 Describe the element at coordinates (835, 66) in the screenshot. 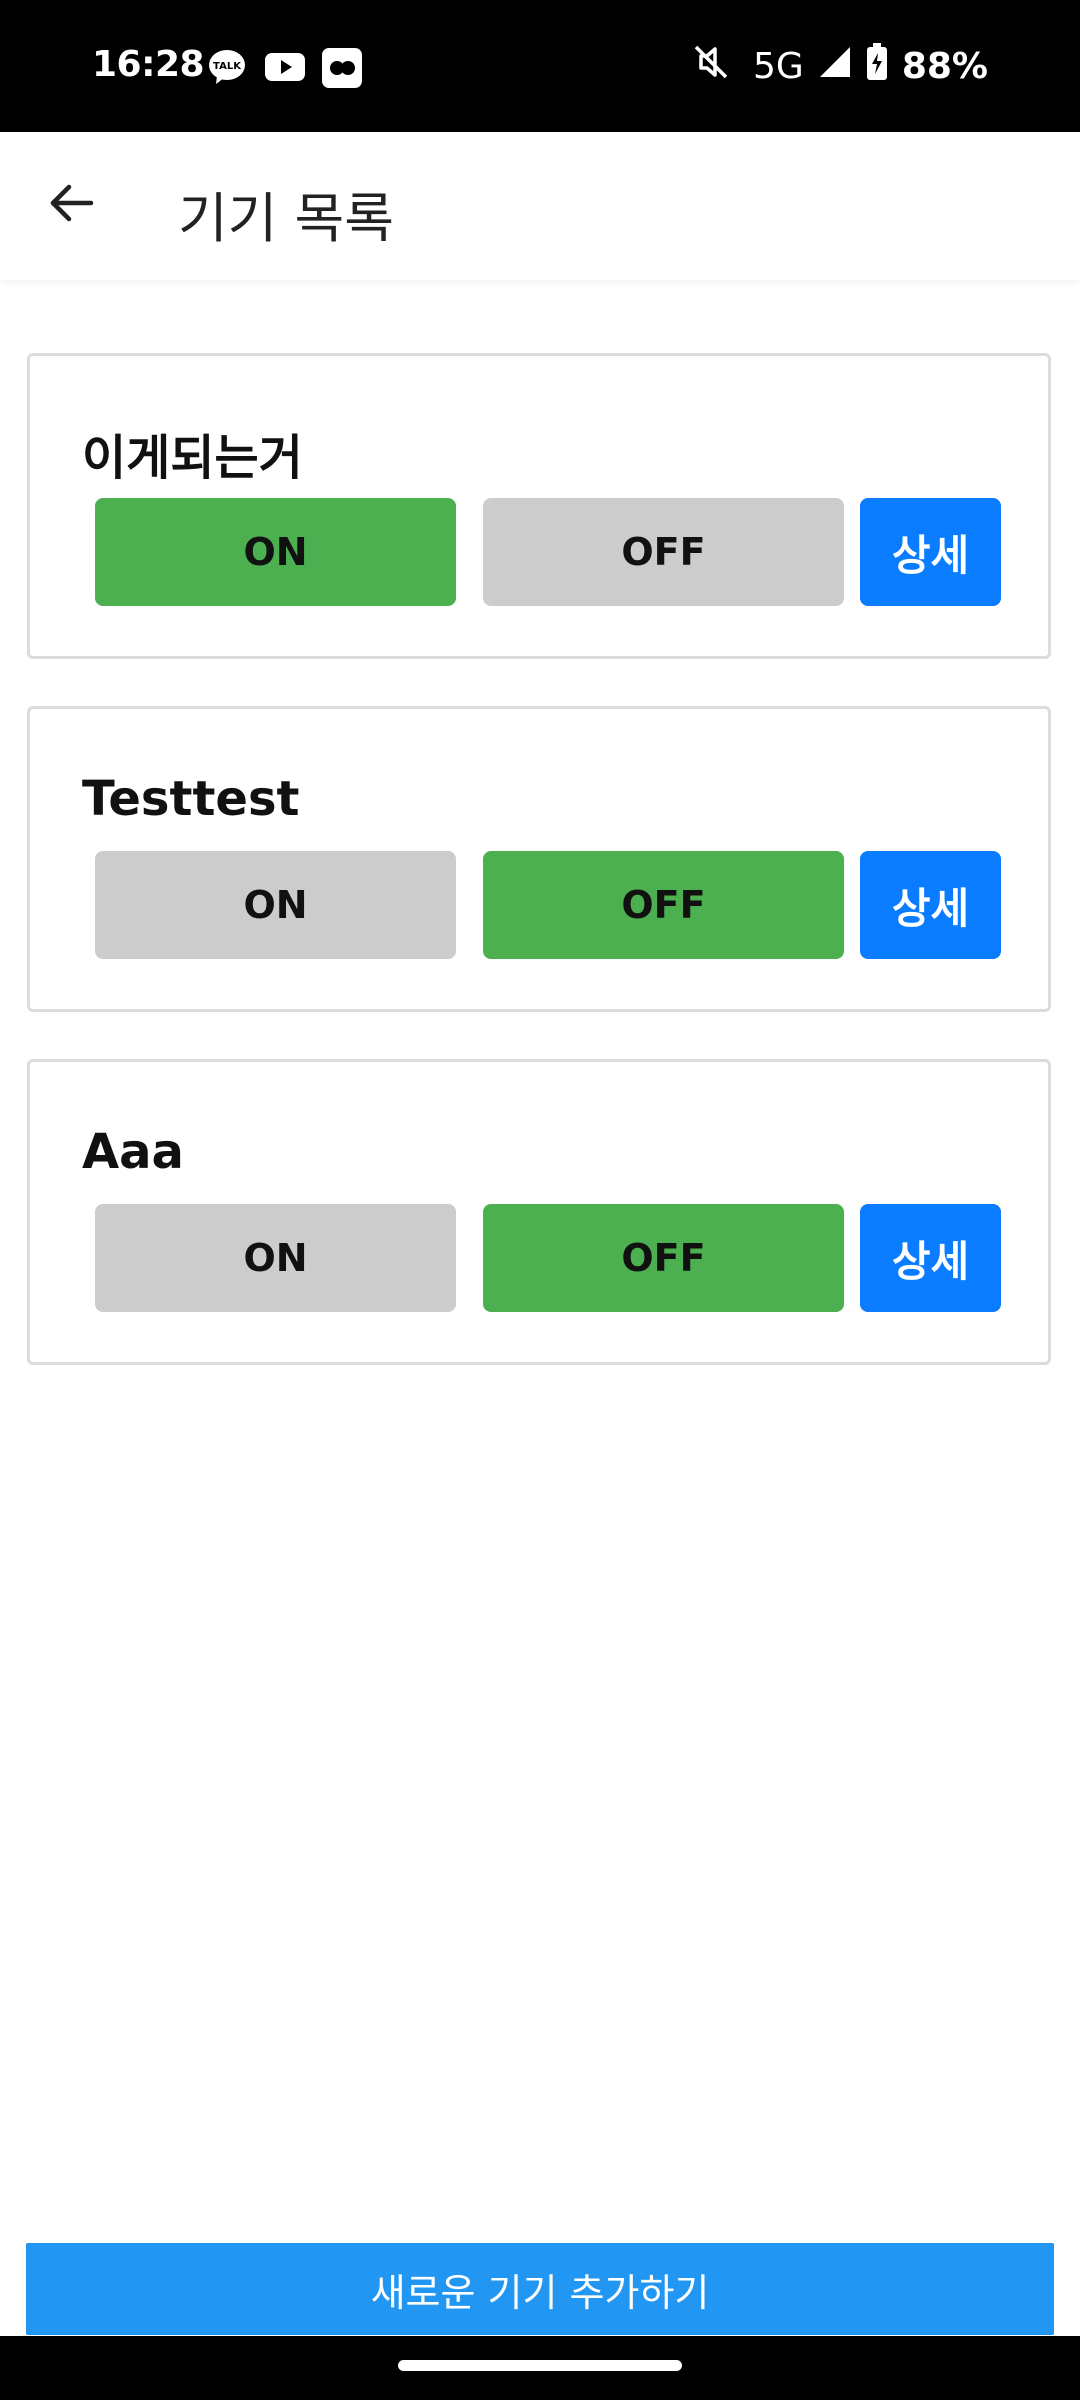

I see `signal-icon` at that location.